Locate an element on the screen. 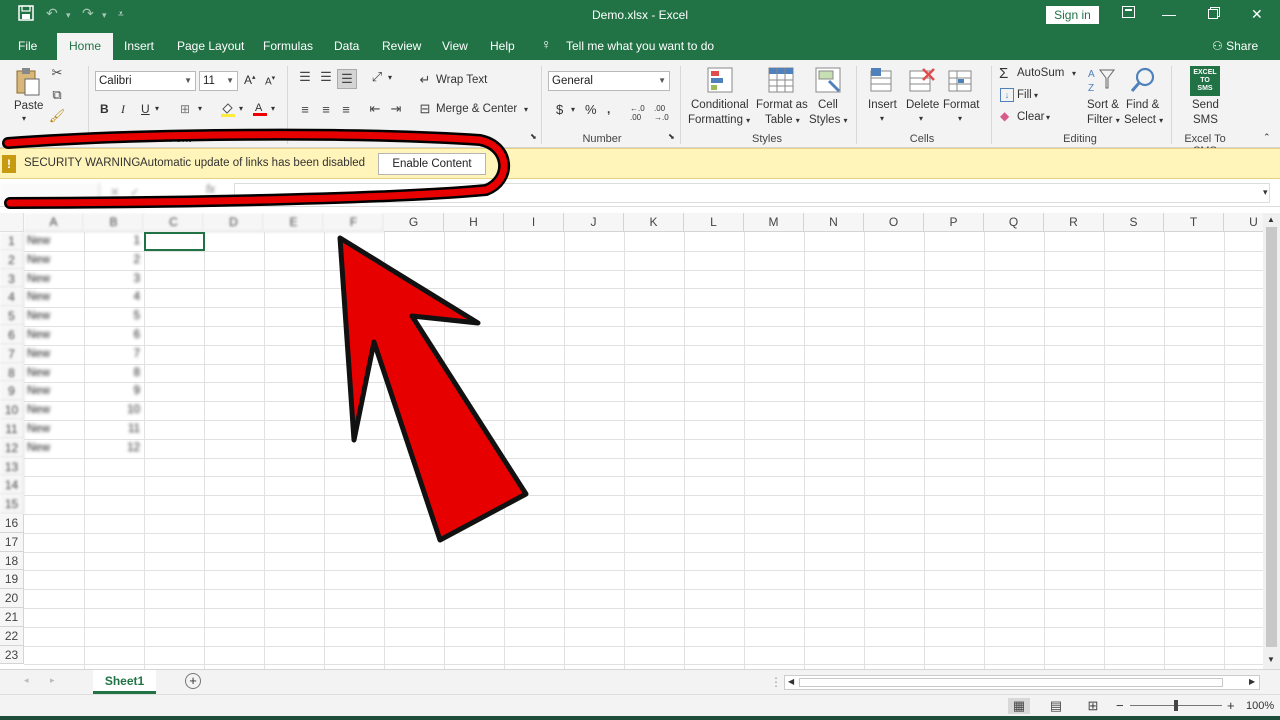 Image resolution: width=1280 pixels, height=720 pixels. paste-label: Paste is located at coordinates (28, 106).